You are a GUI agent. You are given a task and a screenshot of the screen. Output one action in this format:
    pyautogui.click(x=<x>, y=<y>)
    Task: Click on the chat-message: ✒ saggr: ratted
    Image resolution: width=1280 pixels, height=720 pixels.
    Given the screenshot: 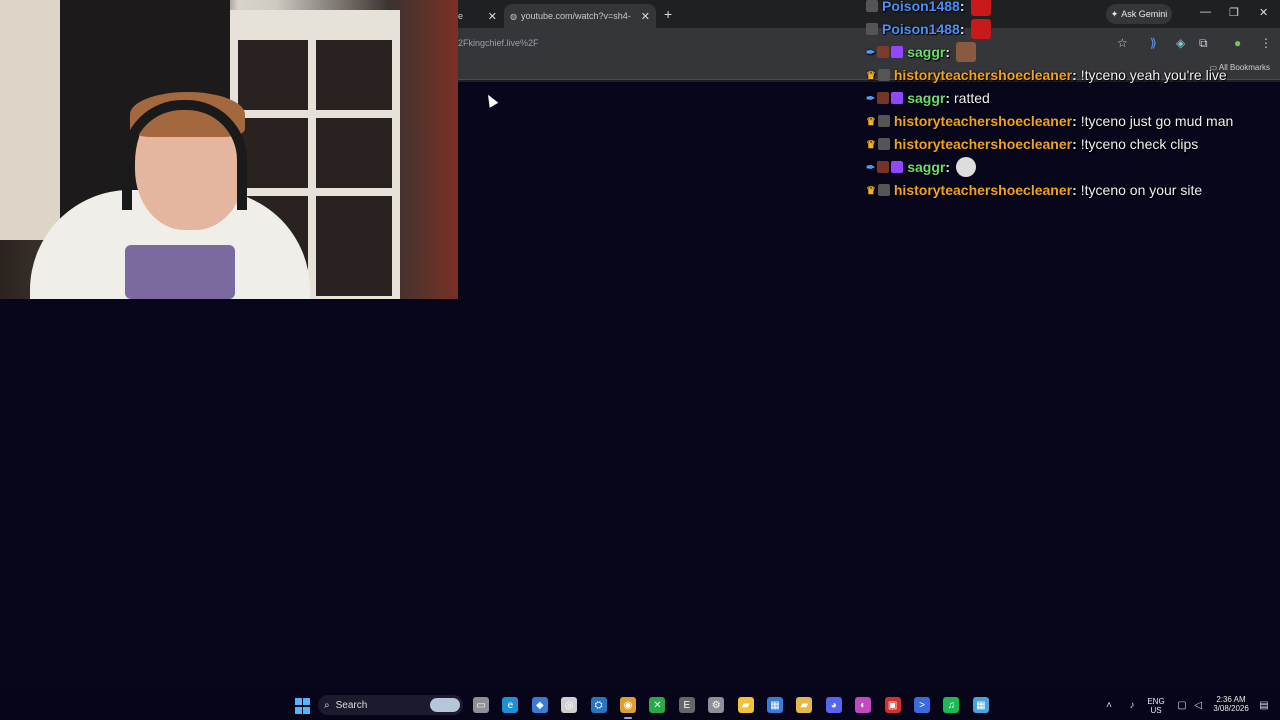 What is the action you would take?
    pyautogui.click(x=1066, y=97)
    